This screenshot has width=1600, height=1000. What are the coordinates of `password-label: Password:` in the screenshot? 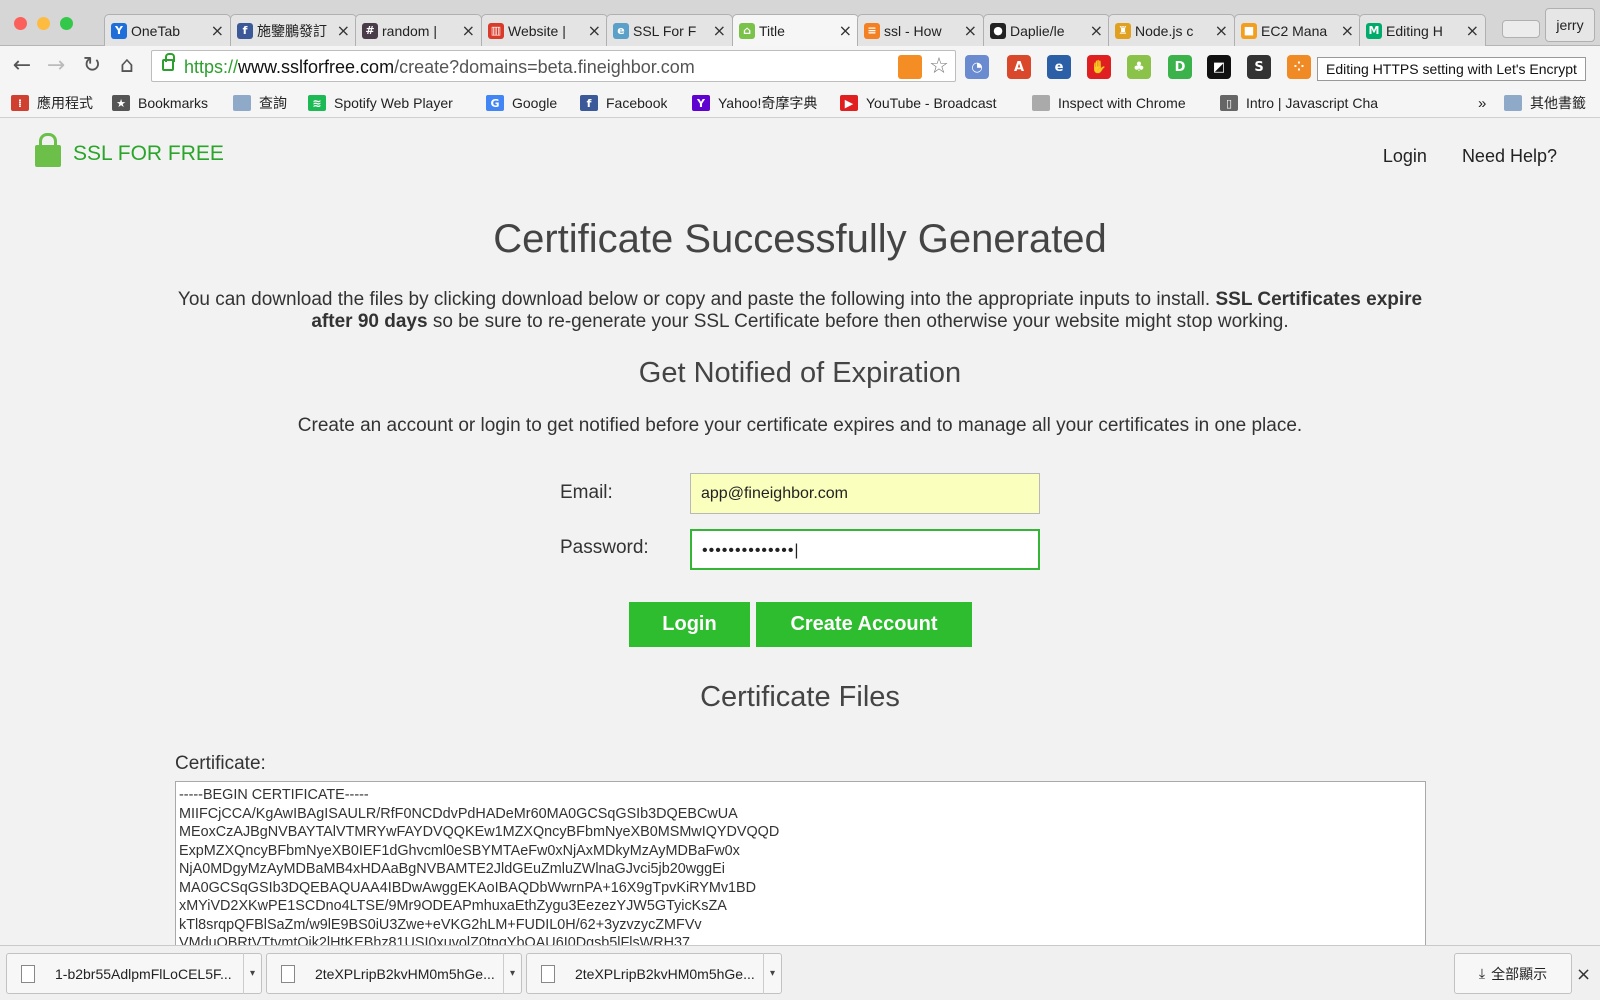 It's located at (604, 547).